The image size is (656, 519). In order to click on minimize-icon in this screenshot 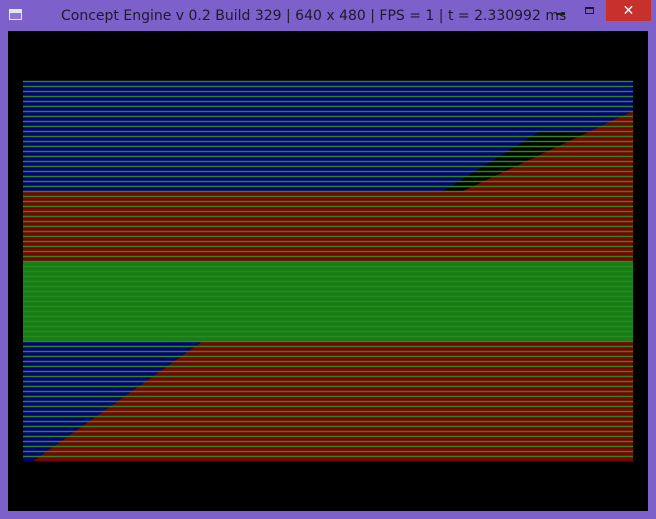, I will do `click(560, 13)`.